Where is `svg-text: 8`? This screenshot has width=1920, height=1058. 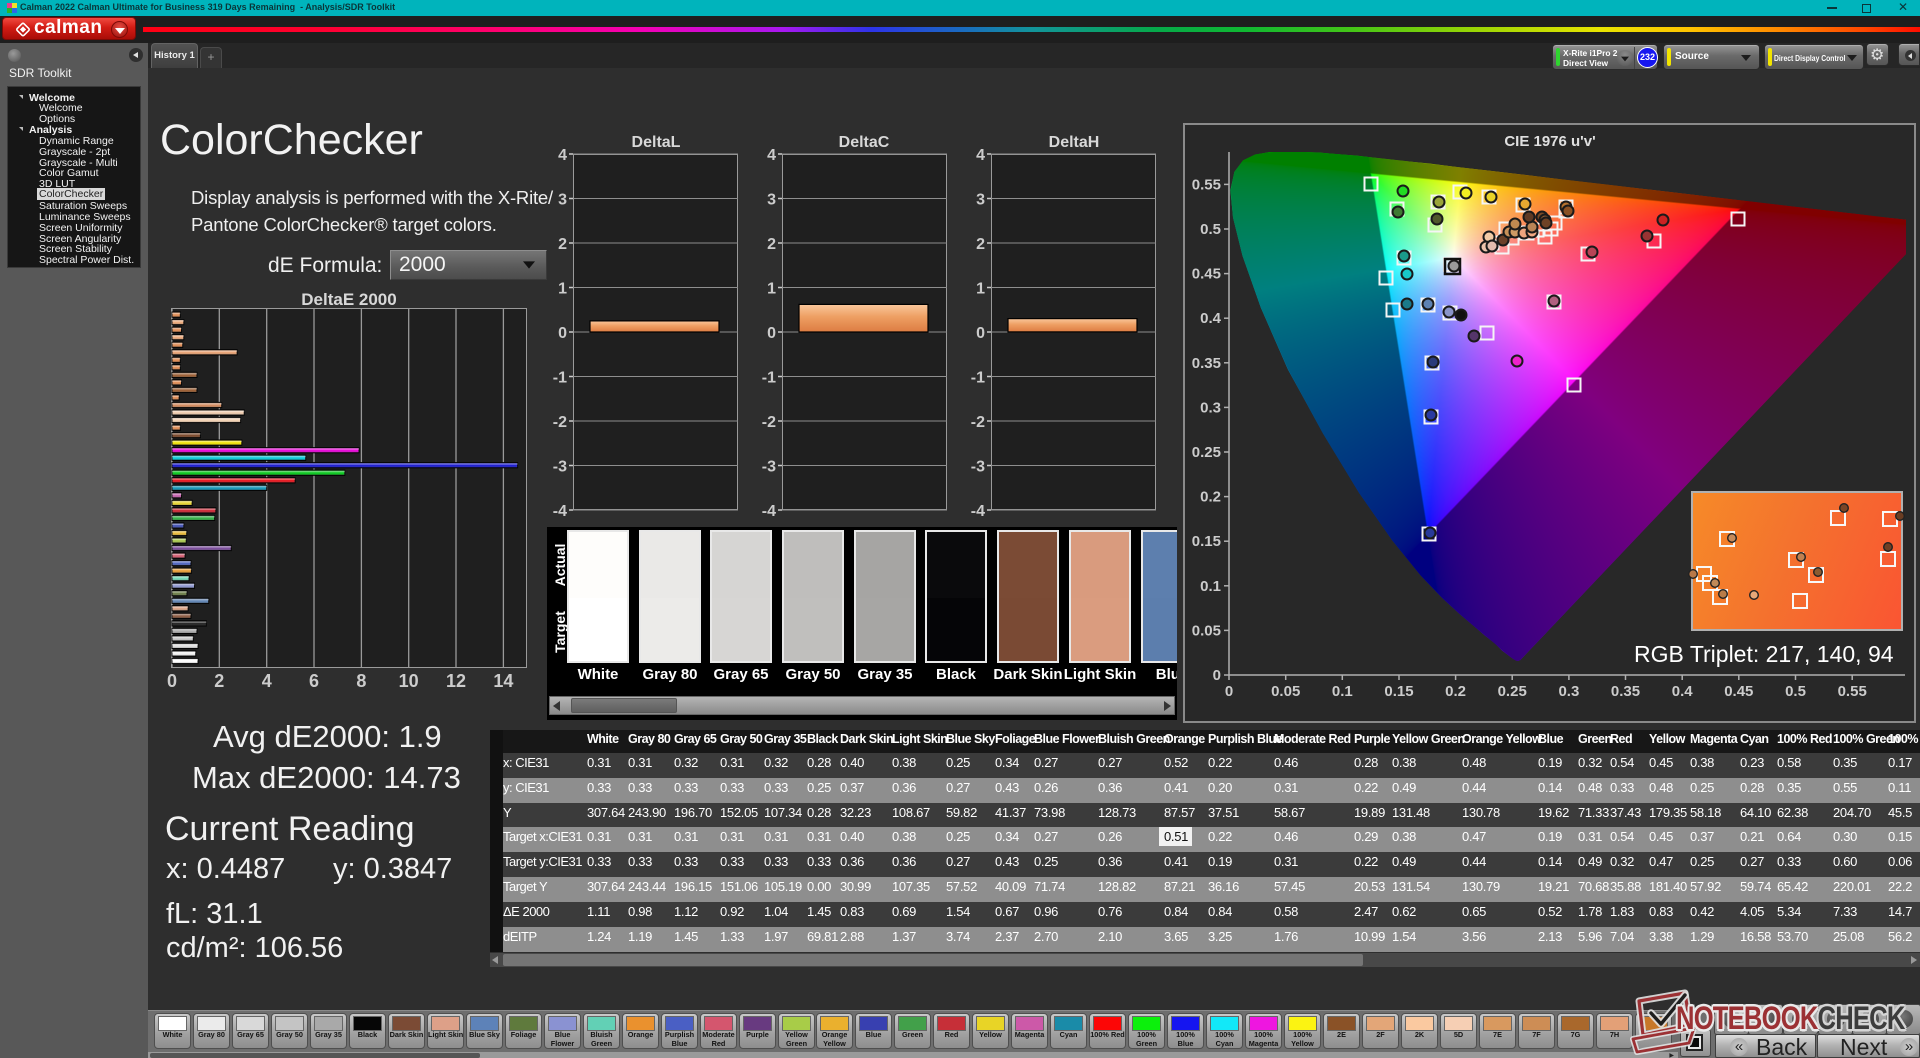 svg-text: 8 is located at coordinates (361, 681).